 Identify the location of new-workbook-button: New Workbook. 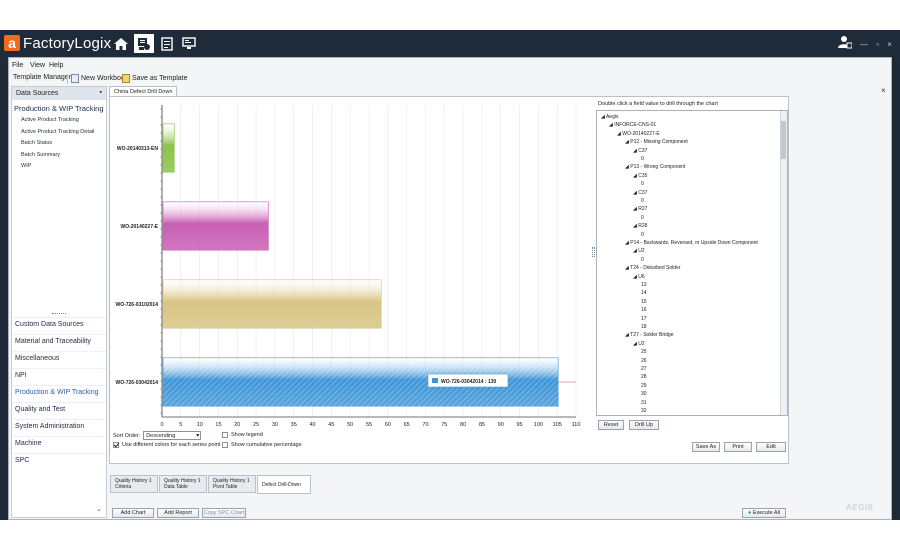
(99, 78).